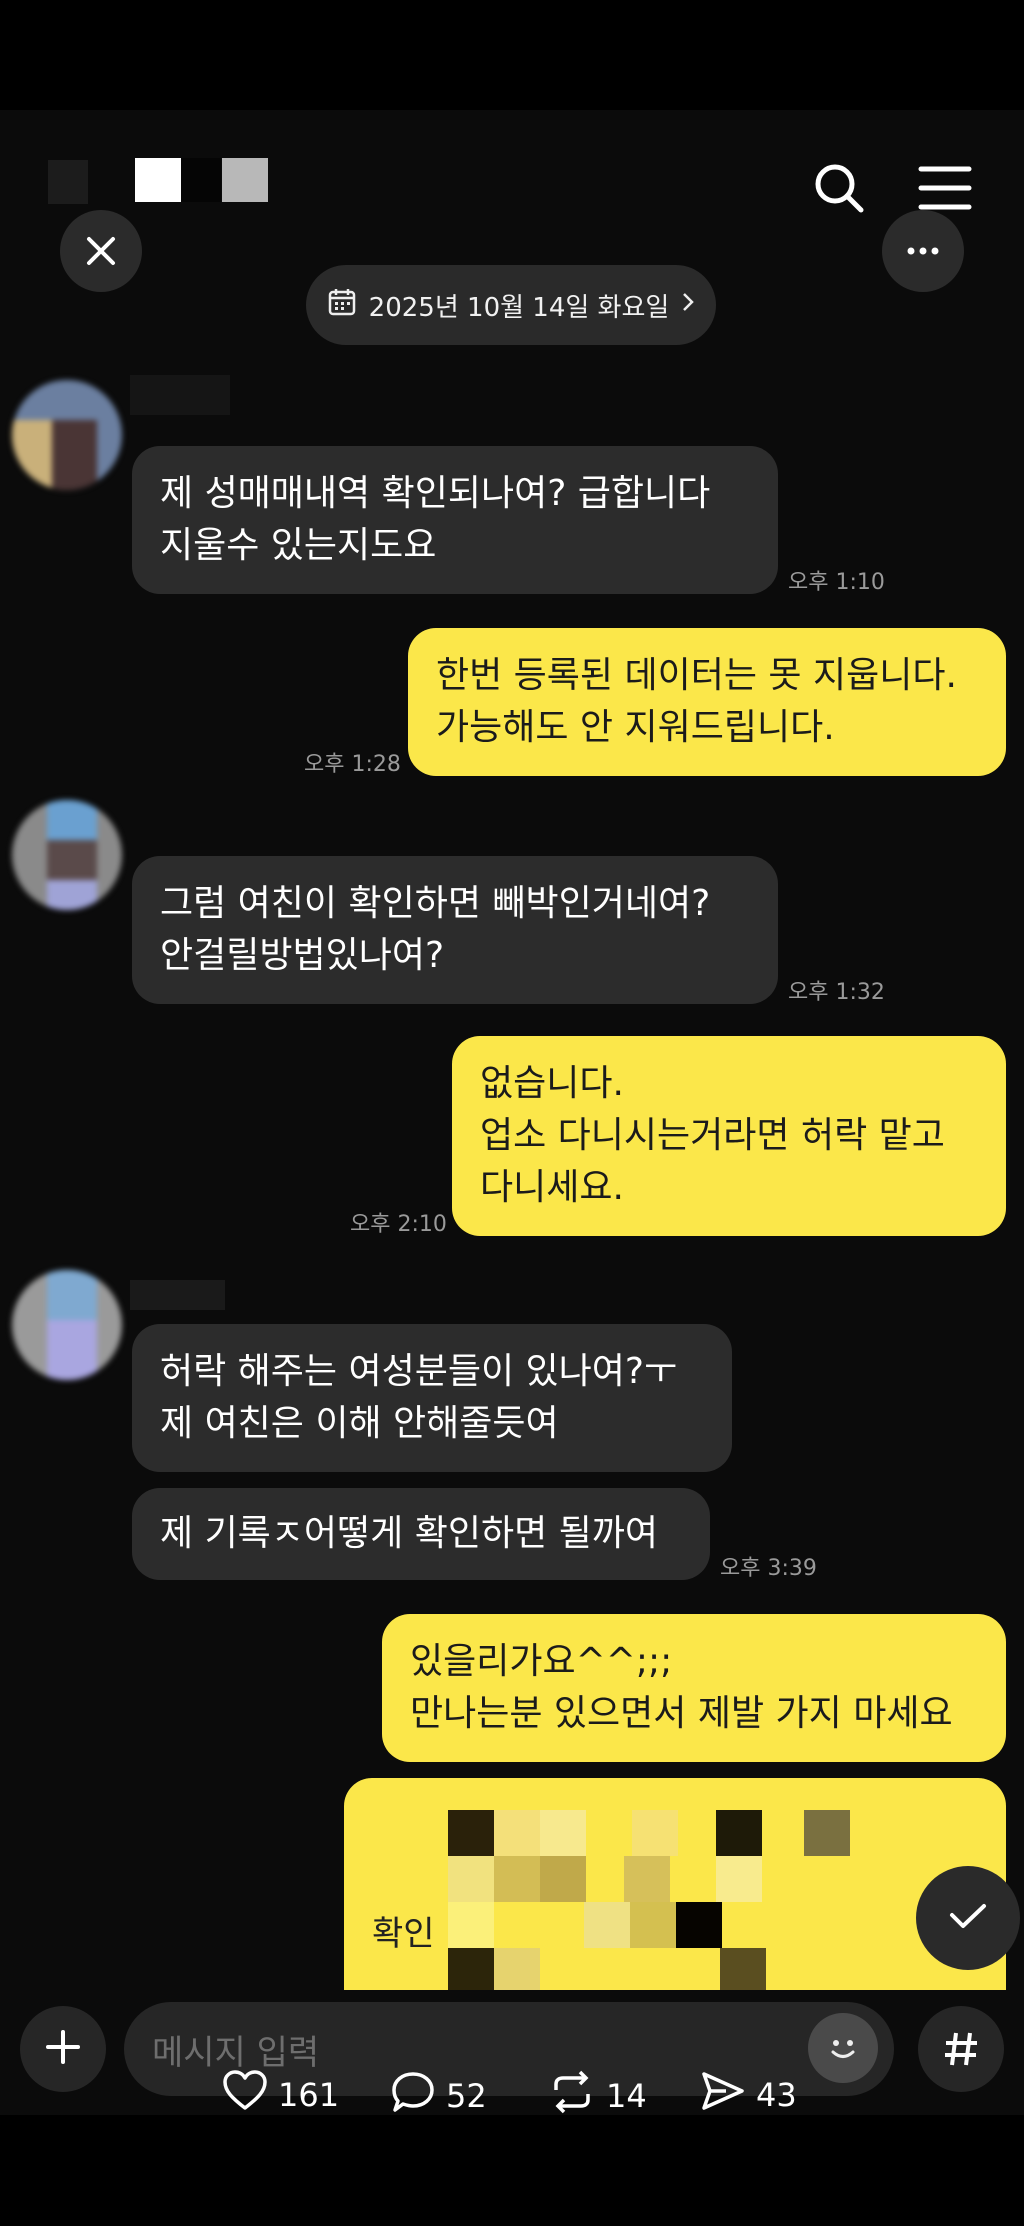  Describe the element at coordinates (597, 2096) in the screenshot. I see `repost-count: 14` at that location.